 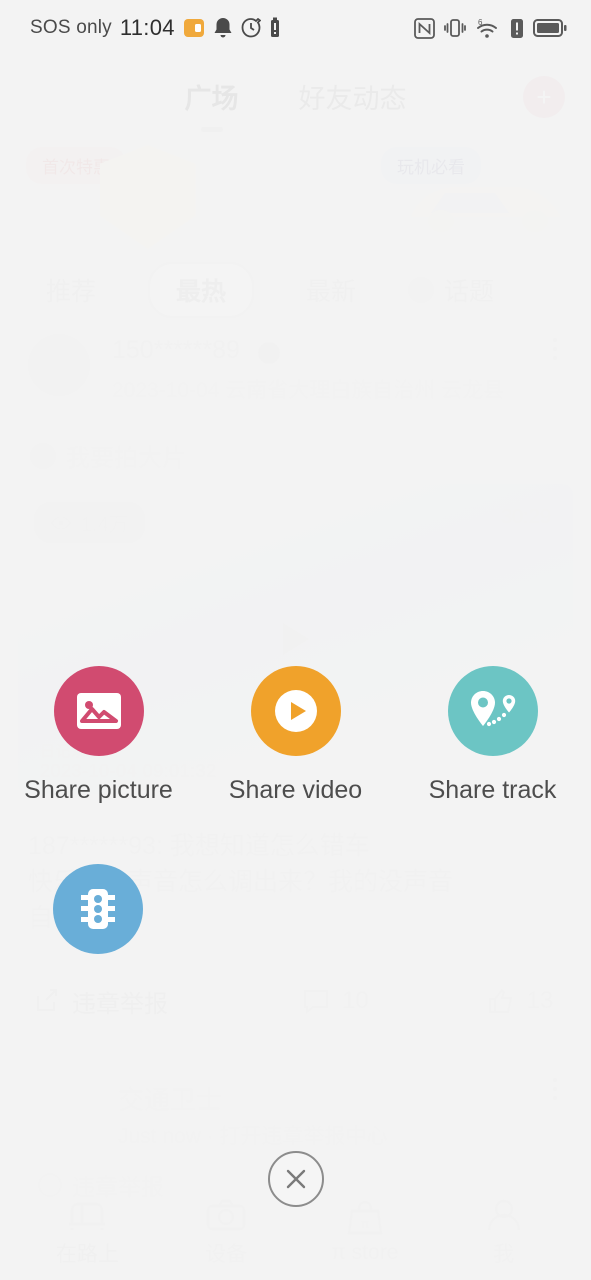 I want to click on share-track-option: Share track, so click(x=493, y=735).